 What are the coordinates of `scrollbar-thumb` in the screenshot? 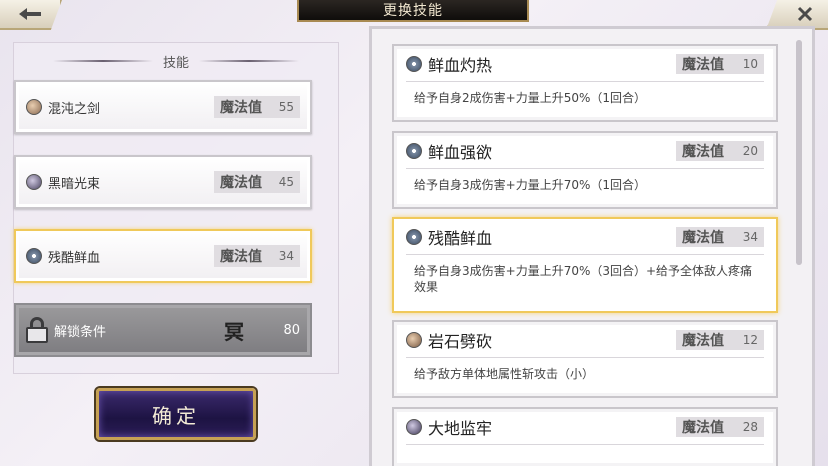 It's located at (799, 152).